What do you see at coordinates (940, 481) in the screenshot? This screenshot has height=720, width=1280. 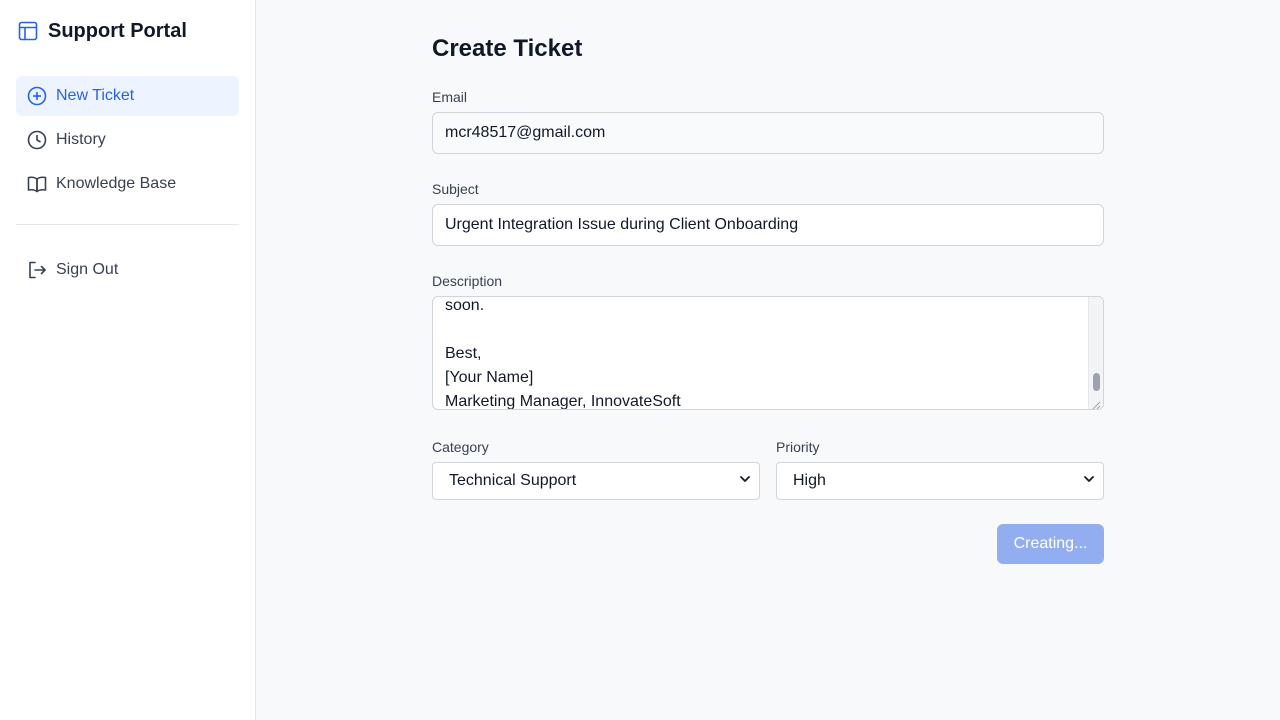 I see `priority-select: High` at bounding box center [940, 481].